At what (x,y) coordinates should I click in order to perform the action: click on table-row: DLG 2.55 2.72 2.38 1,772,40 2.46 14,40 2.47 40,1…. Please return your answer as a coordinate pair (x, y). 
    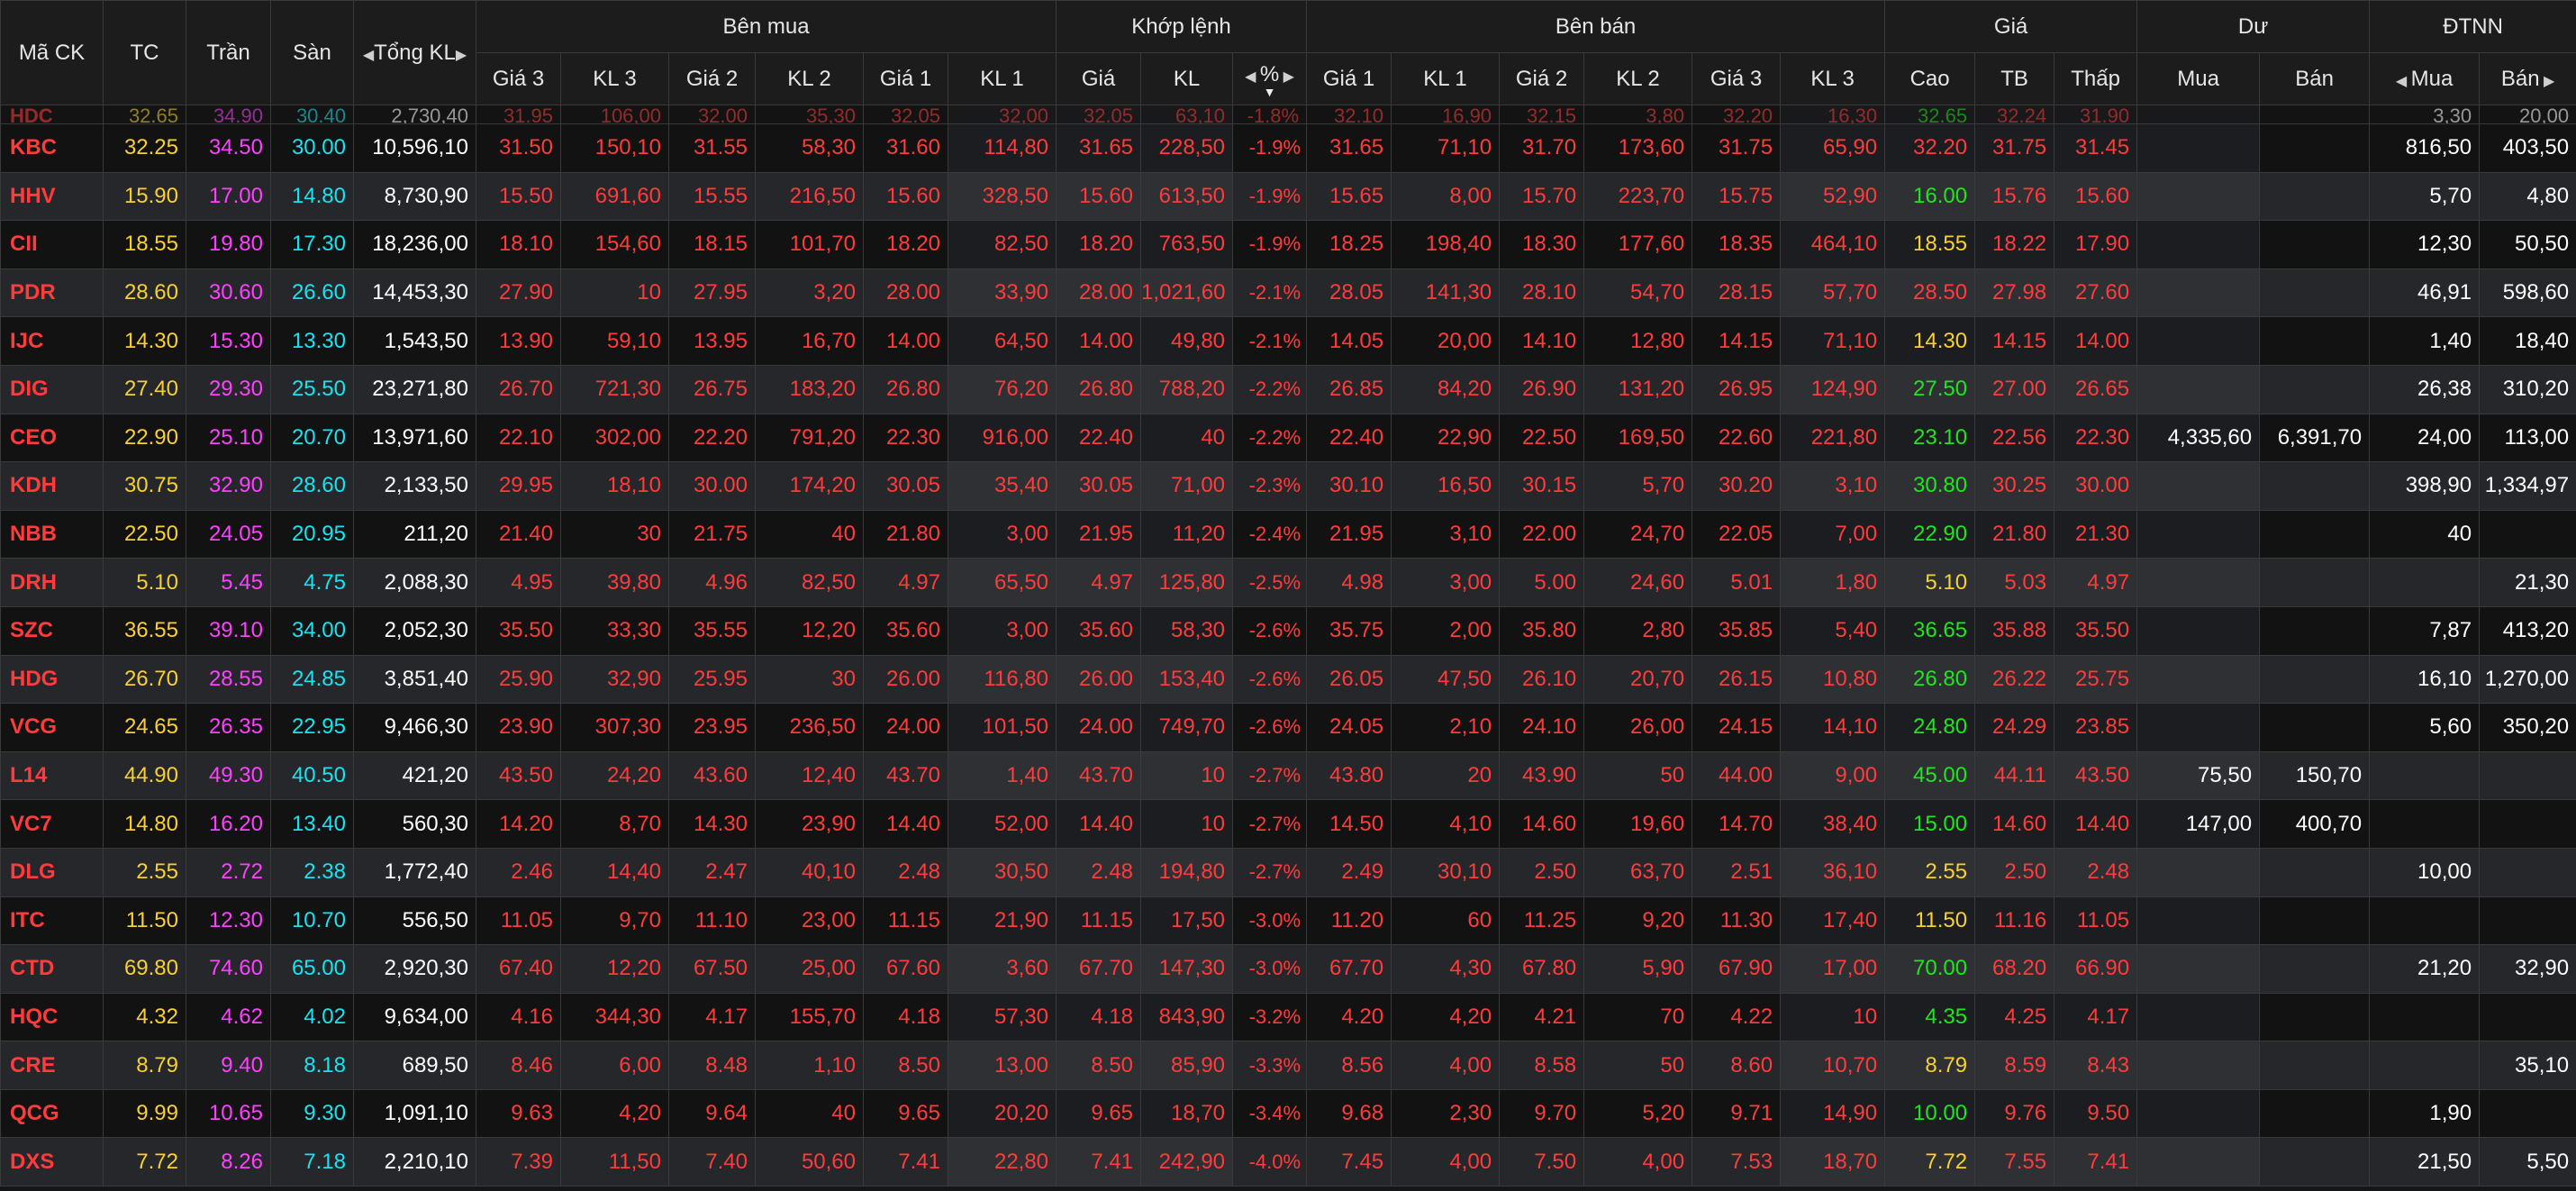
    Looking at the image, I should click on (1288, 872).